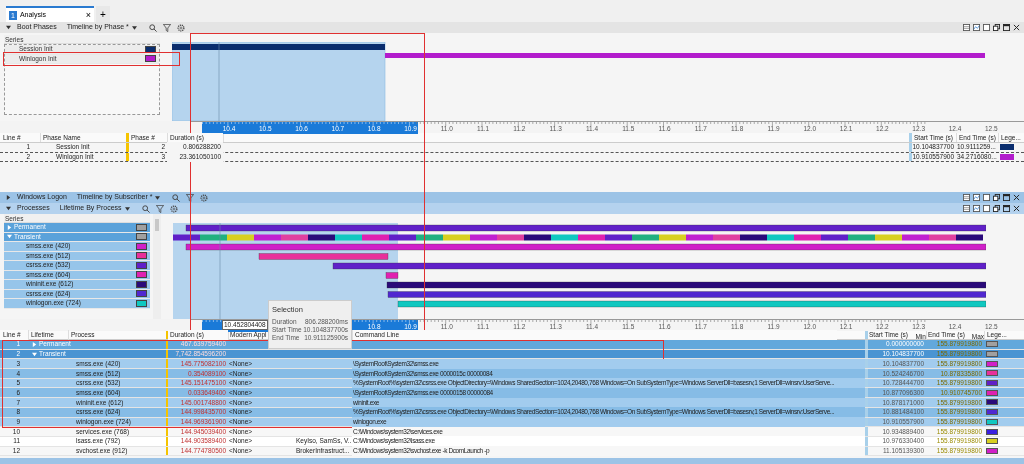 The width and height of the screenshot is (1024, 464). I want to click on expand-icon, so click(8, 197).